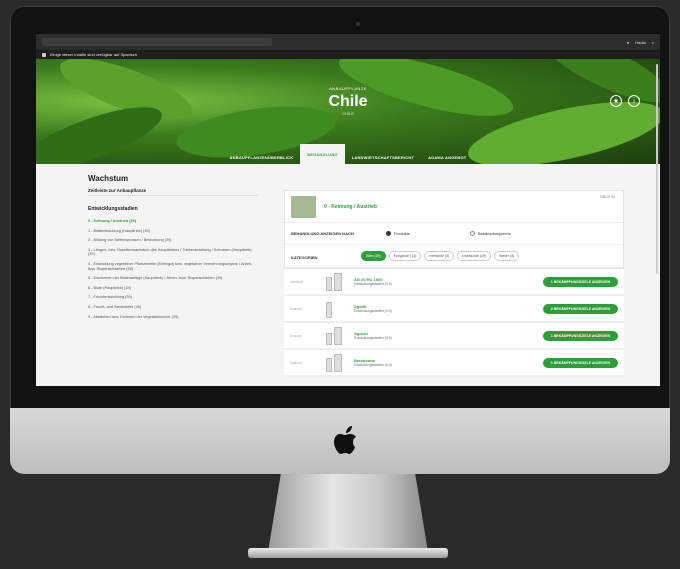 This screenshot has height=569, width=680. Describe the element at coordinates (173, 192) in the screenshot. I see `timeline-link: Zeitleiste zur Anbaupflanze` at that location.